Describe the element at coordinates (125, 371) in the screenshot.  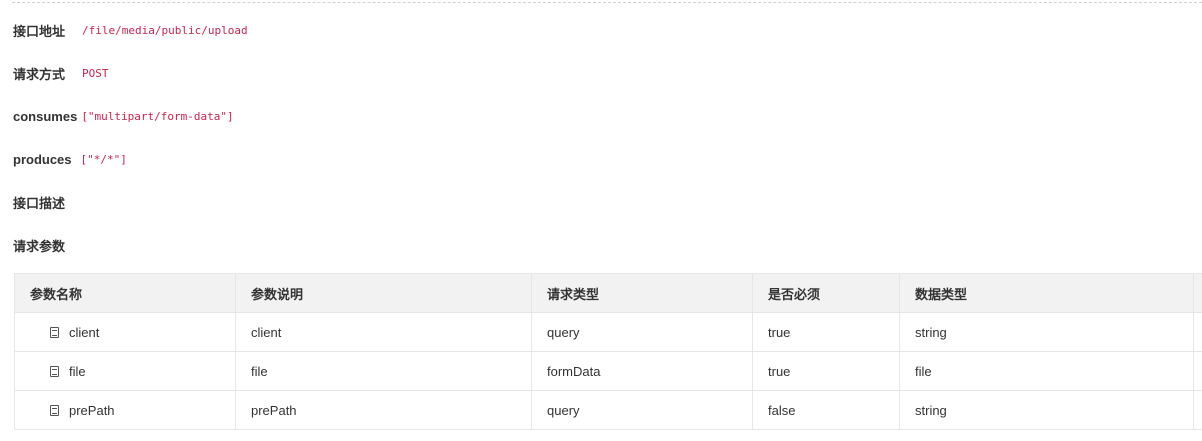
I see `param-name-cell: file` at that location.